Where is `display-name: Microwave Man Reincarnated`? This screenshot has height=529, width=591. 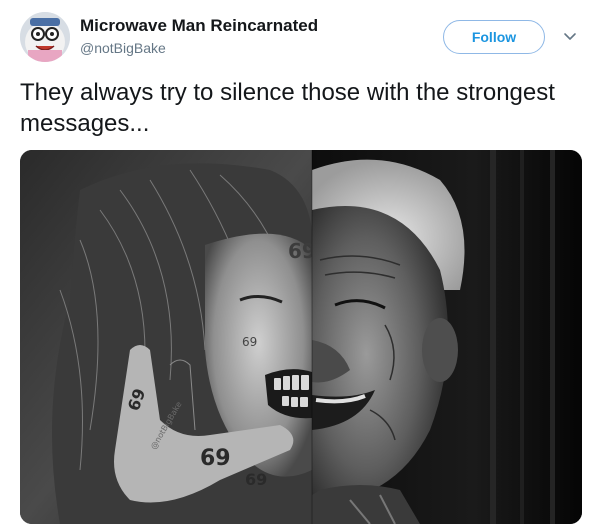 display-name: Microwave Man Reincarnated is located at coordinates (199, 26).